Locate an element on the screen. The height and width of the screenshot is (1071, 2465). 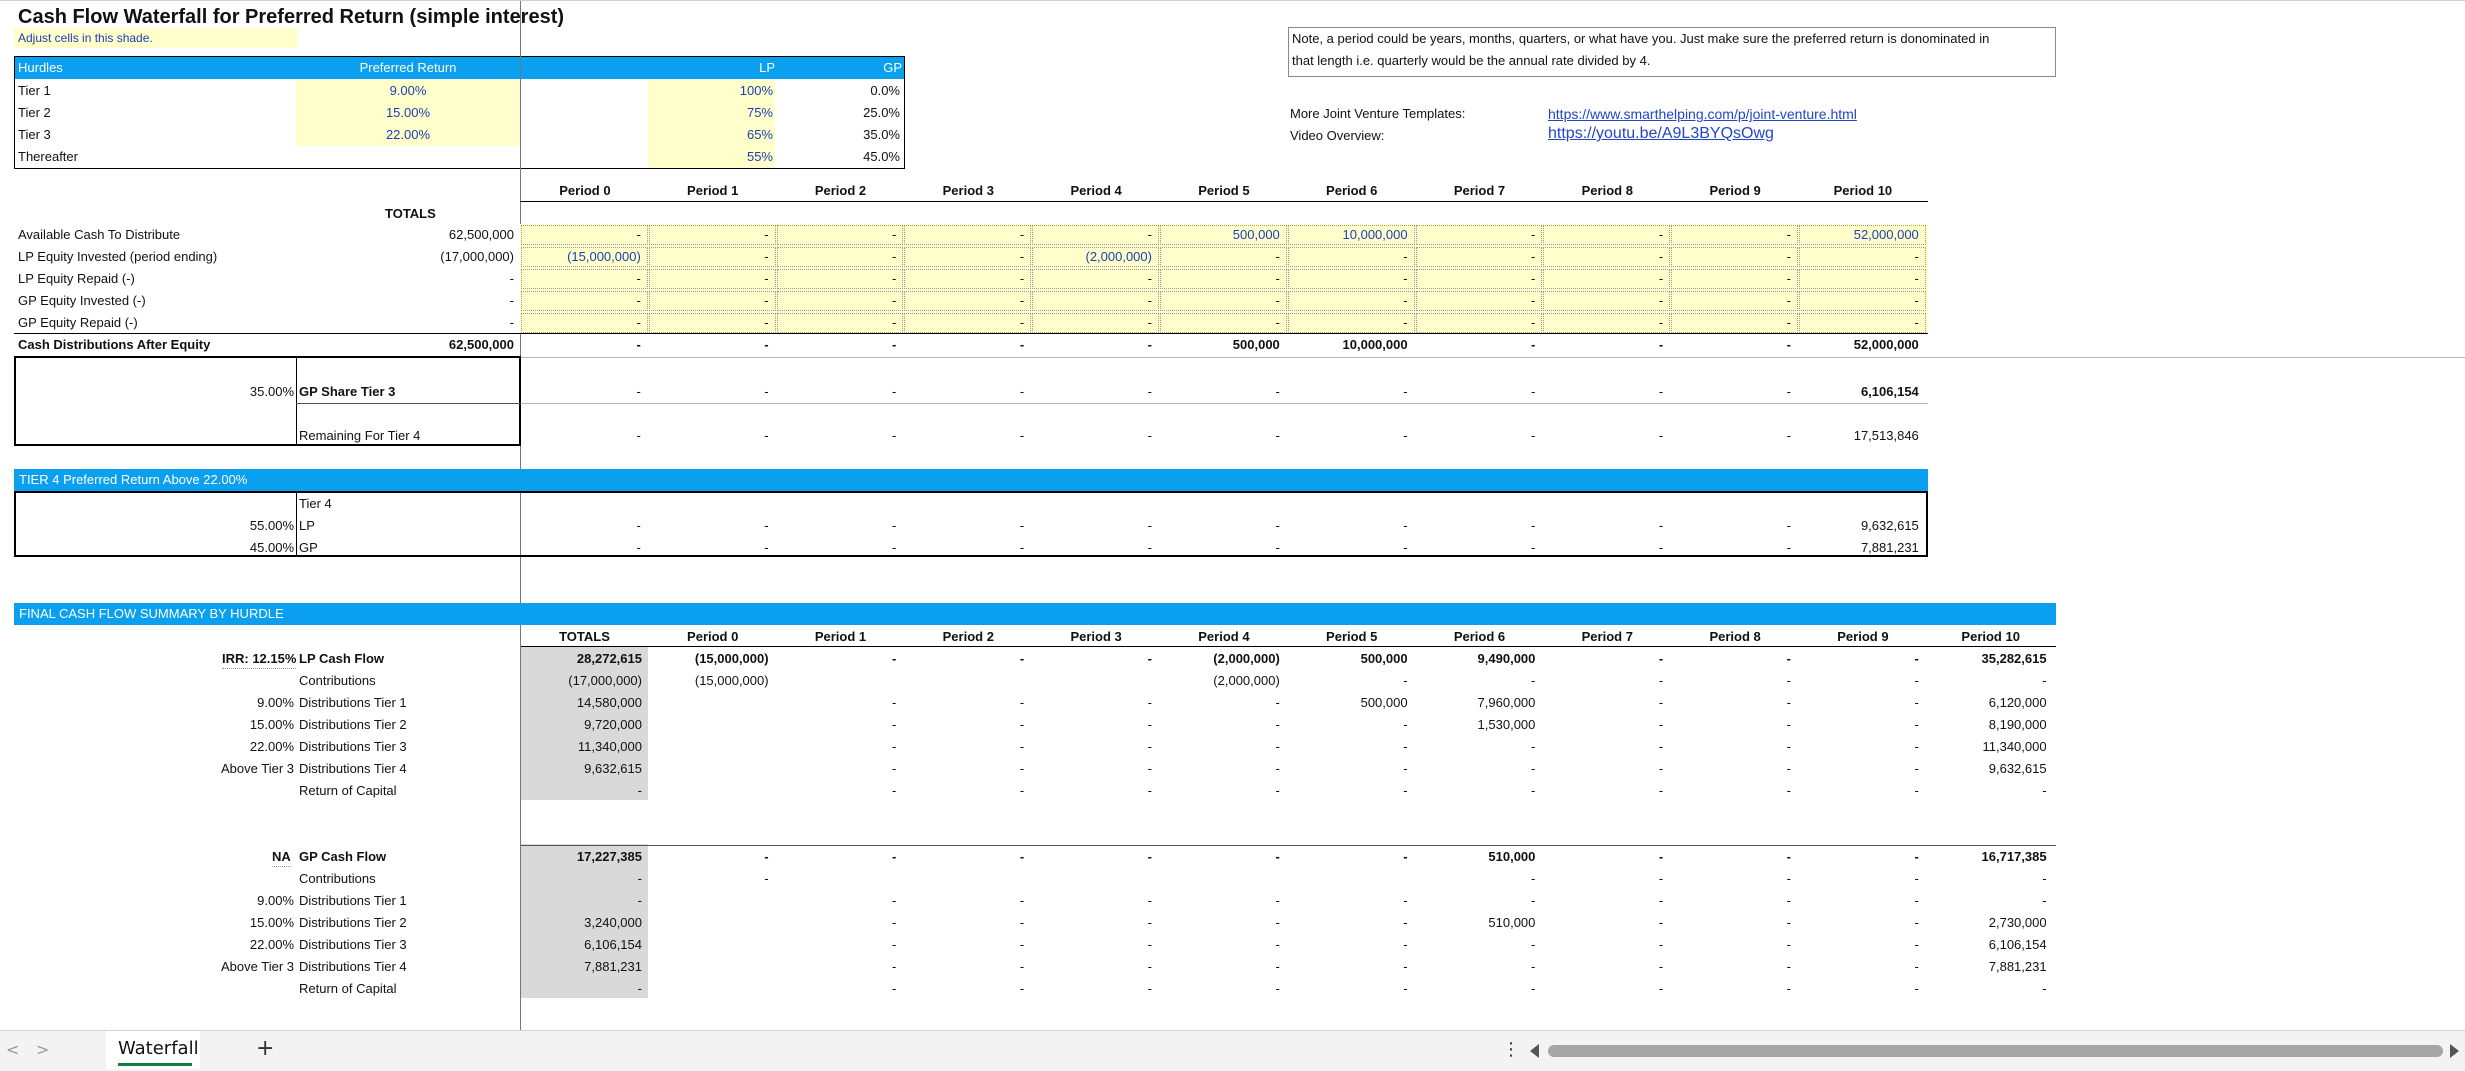
horizontal-scrollbar-thumb is located at coordinates (1995, 1051).